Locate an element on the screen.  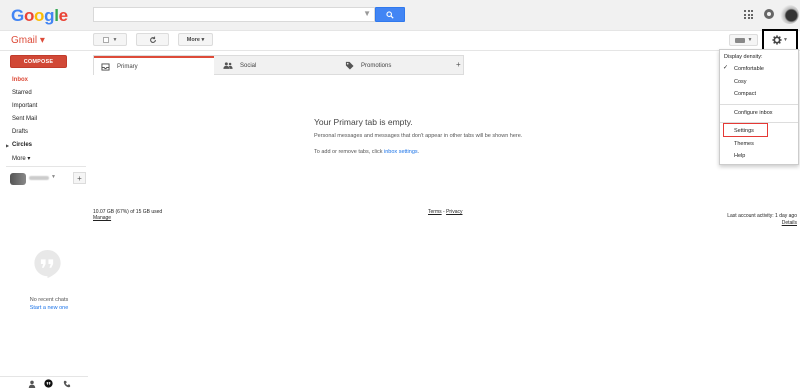
privacy-link: Privacy is located at coordinates (454, 212).